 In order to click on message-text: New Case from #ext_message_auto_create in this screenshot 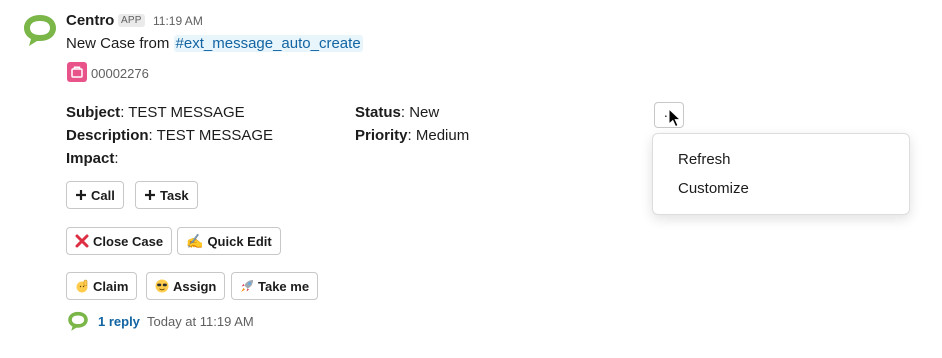, I will do `click(214, 43)`.